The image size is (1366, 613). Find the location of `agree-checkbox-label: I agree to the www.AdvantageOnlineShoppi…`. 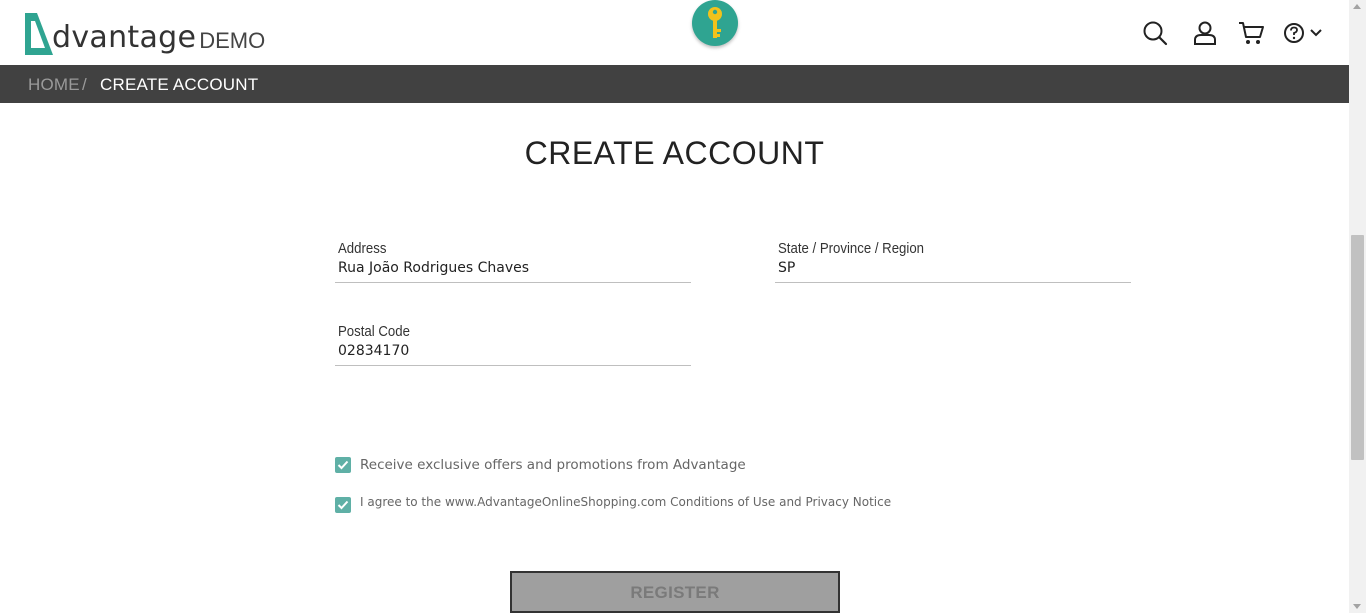

agree-checkbox-label: I agree to the www.AdvantageOnlineShoppi… is located at coordinates (626, 502).